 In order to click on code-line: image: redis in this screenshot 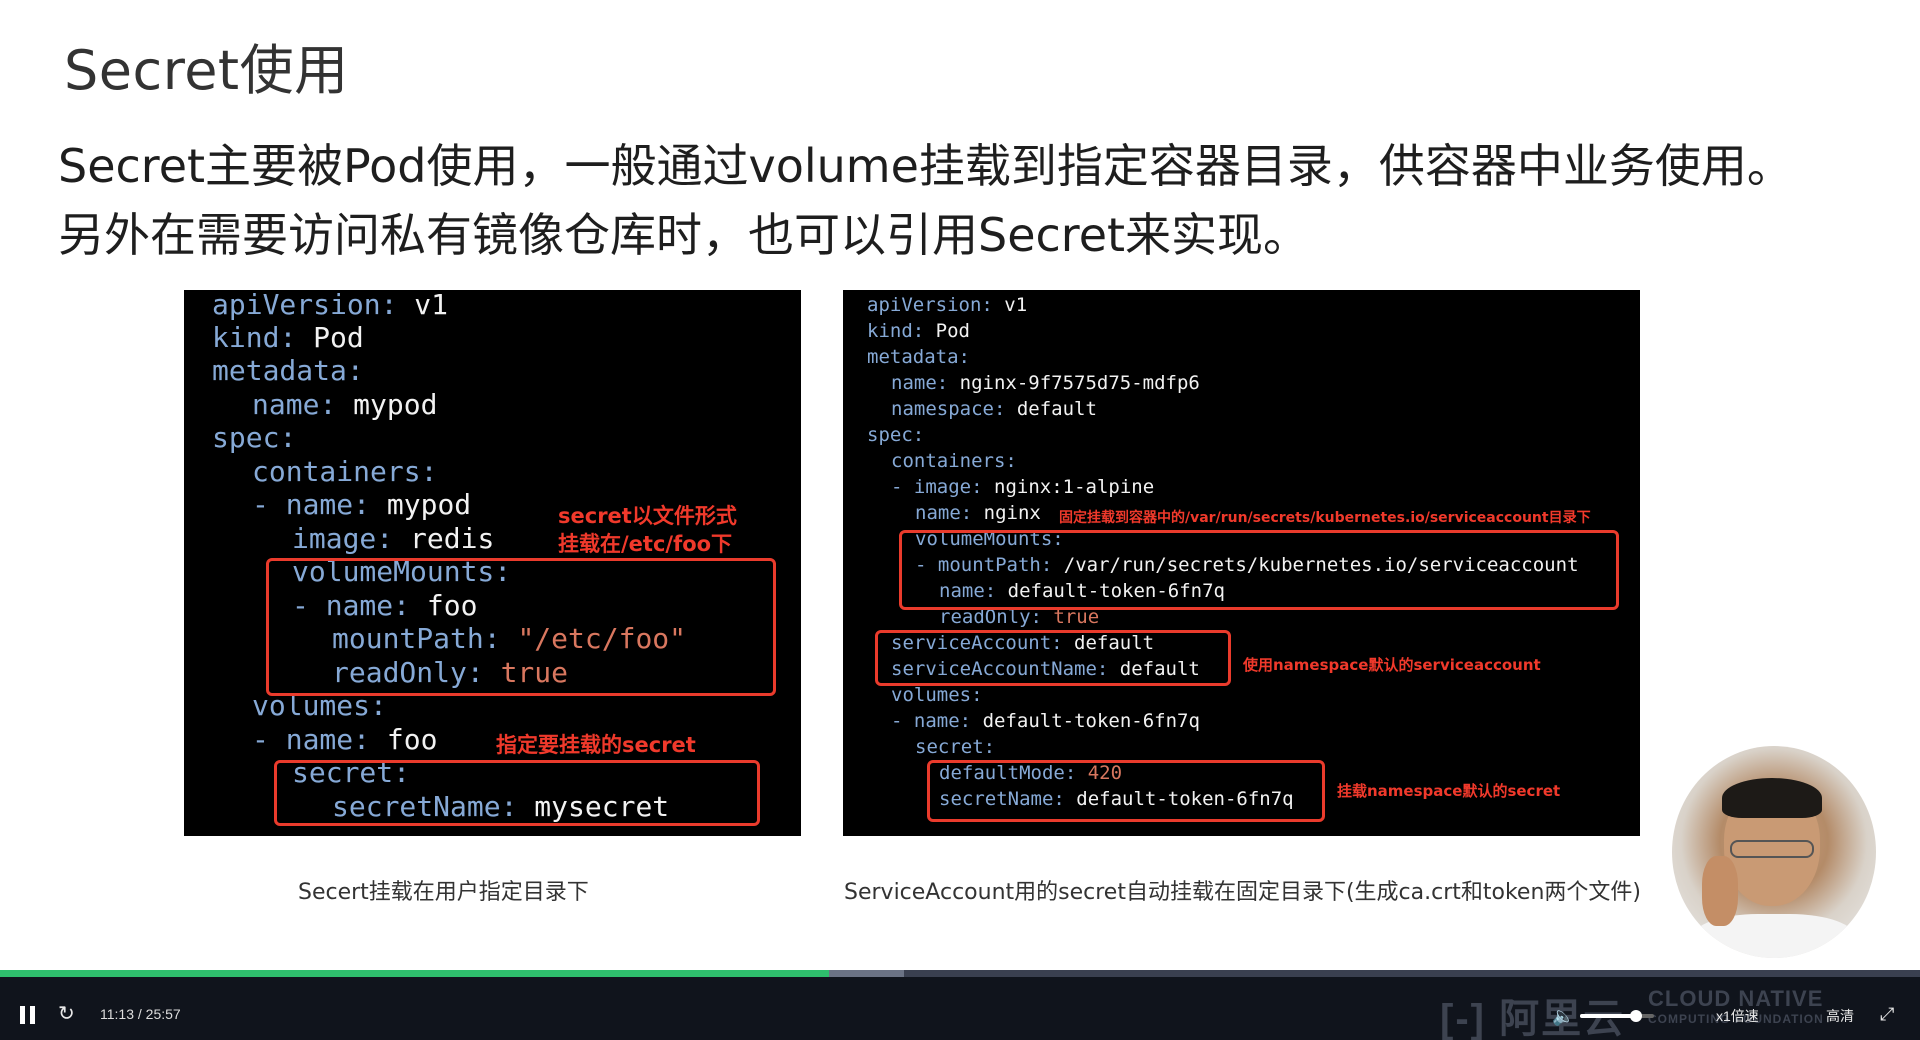, I will do `click(393, 538)`.